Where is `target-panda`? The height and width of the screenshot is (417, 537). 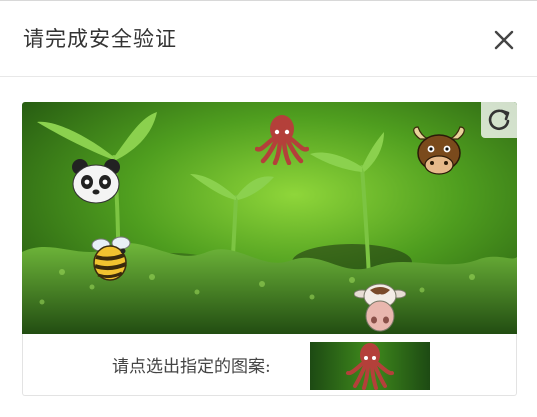 target-panda is located at coordinates (96, 181).